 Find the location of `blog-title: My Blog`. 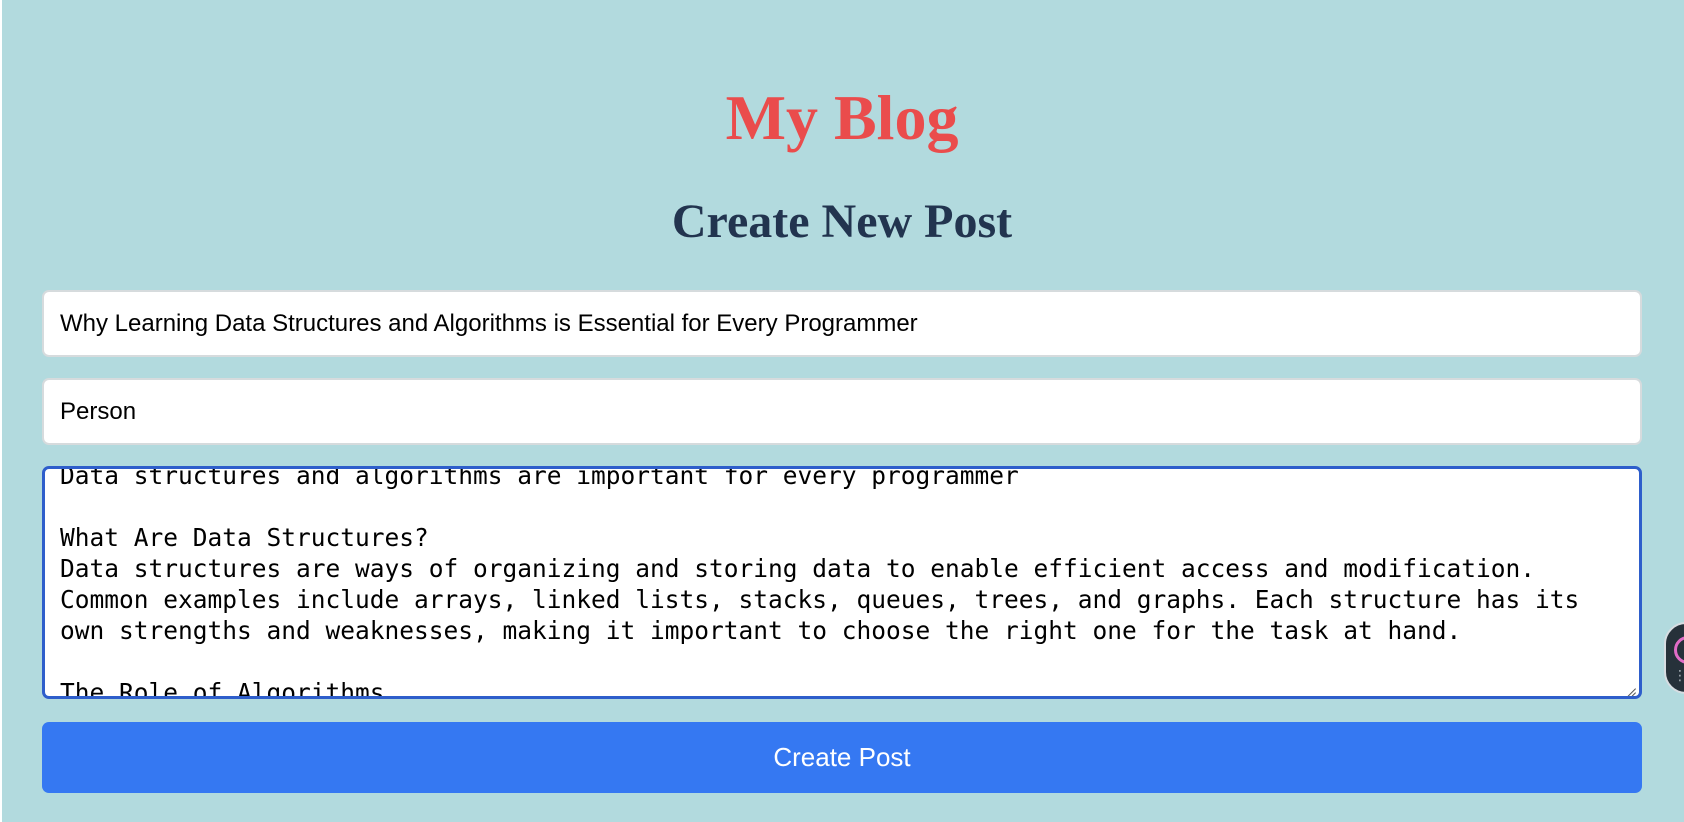

blog-title: My Blog is located at coordinates (842, 117).